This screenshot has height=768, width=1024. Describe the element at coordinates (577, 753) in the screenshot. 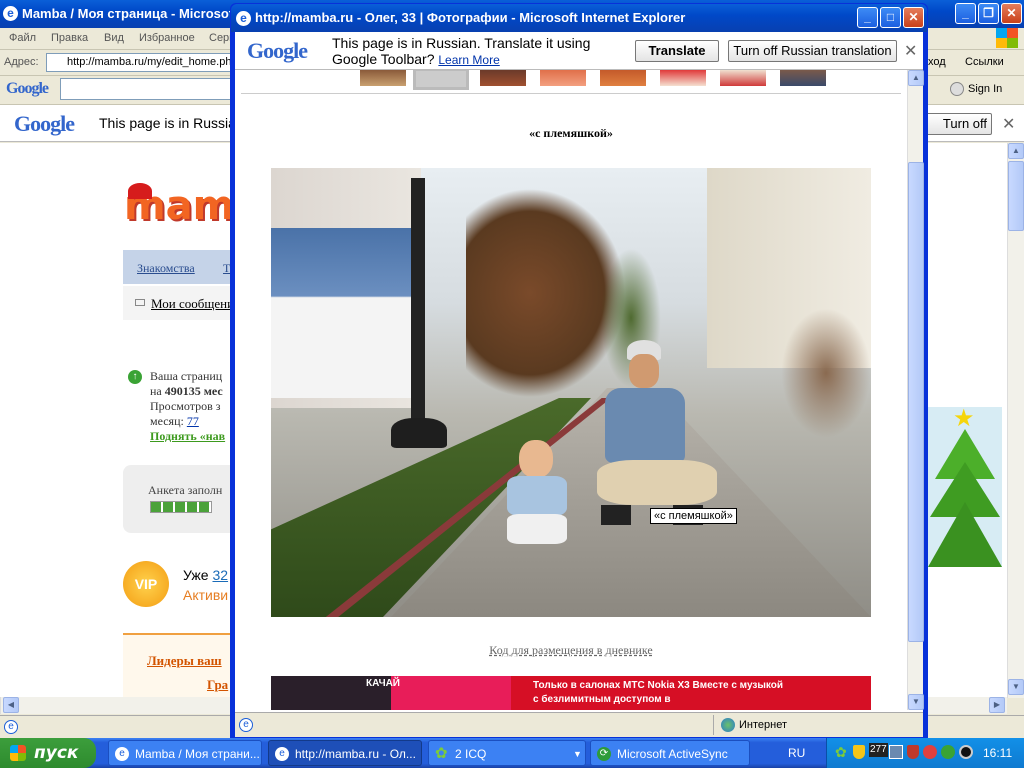

I see `icq-group-dropdown-icon: ▼` at that location.